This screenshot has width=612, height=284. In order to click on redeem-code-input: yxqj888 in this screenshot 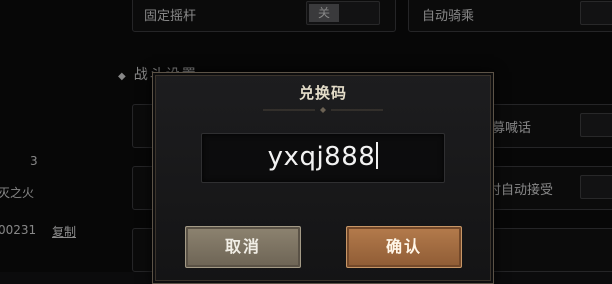, I will do `click(323, 158)`.